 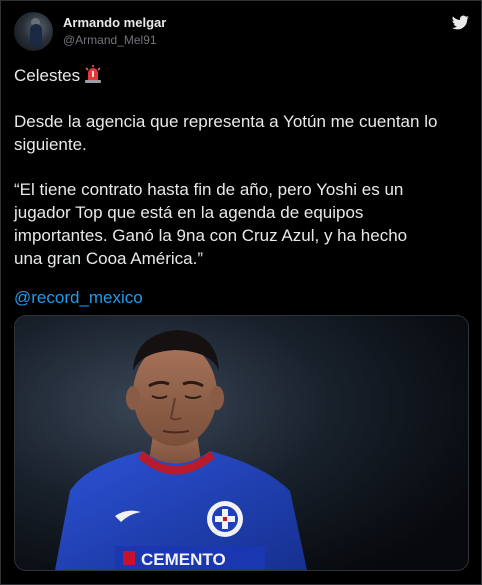 What do you see at coordinates (110, 40) in the screenshot?
I see `author-handle: @Armand_Mel91` at bounding box center [110, 40].